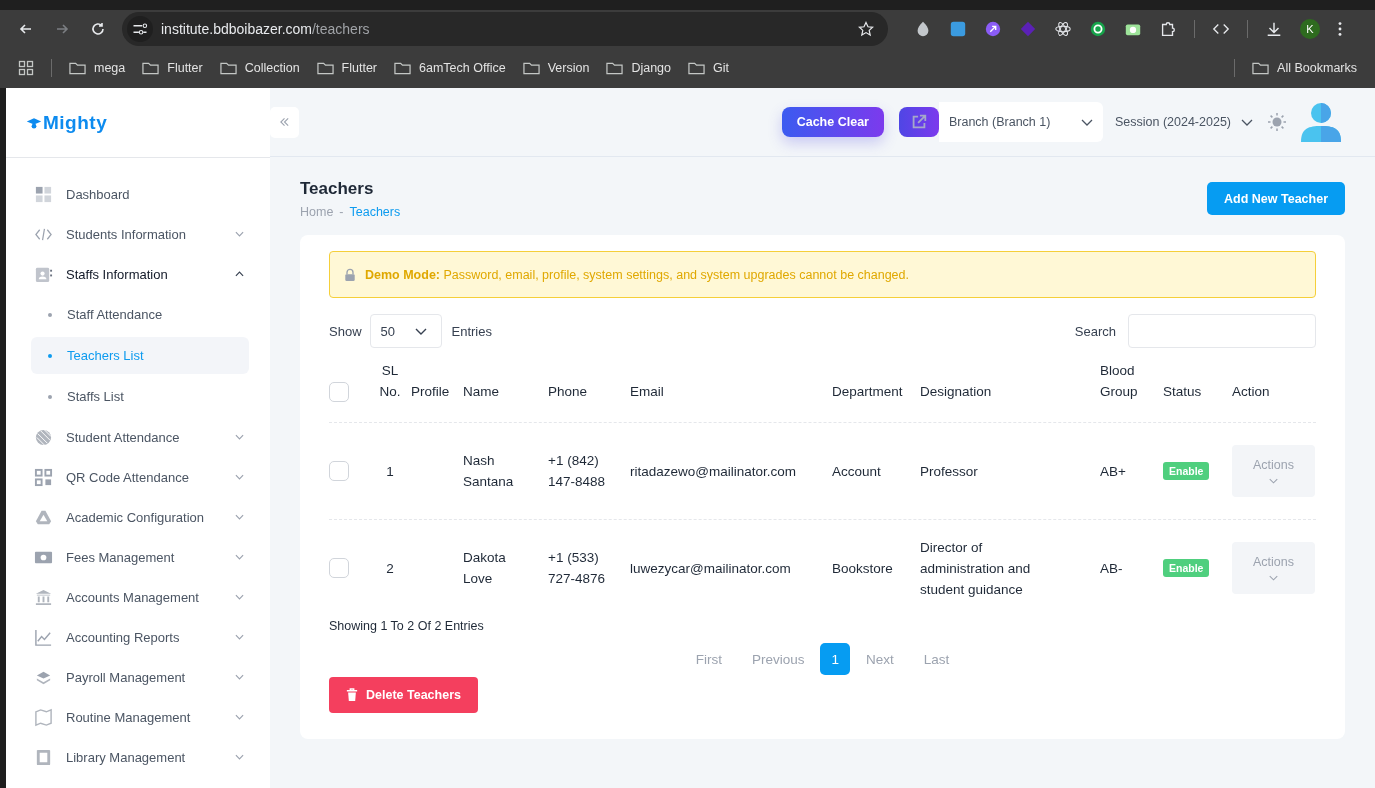  What do you see at coordinates (284, 122) in the screenshot?
I see `double-chevron-icon` at bounding box center [284, 122].